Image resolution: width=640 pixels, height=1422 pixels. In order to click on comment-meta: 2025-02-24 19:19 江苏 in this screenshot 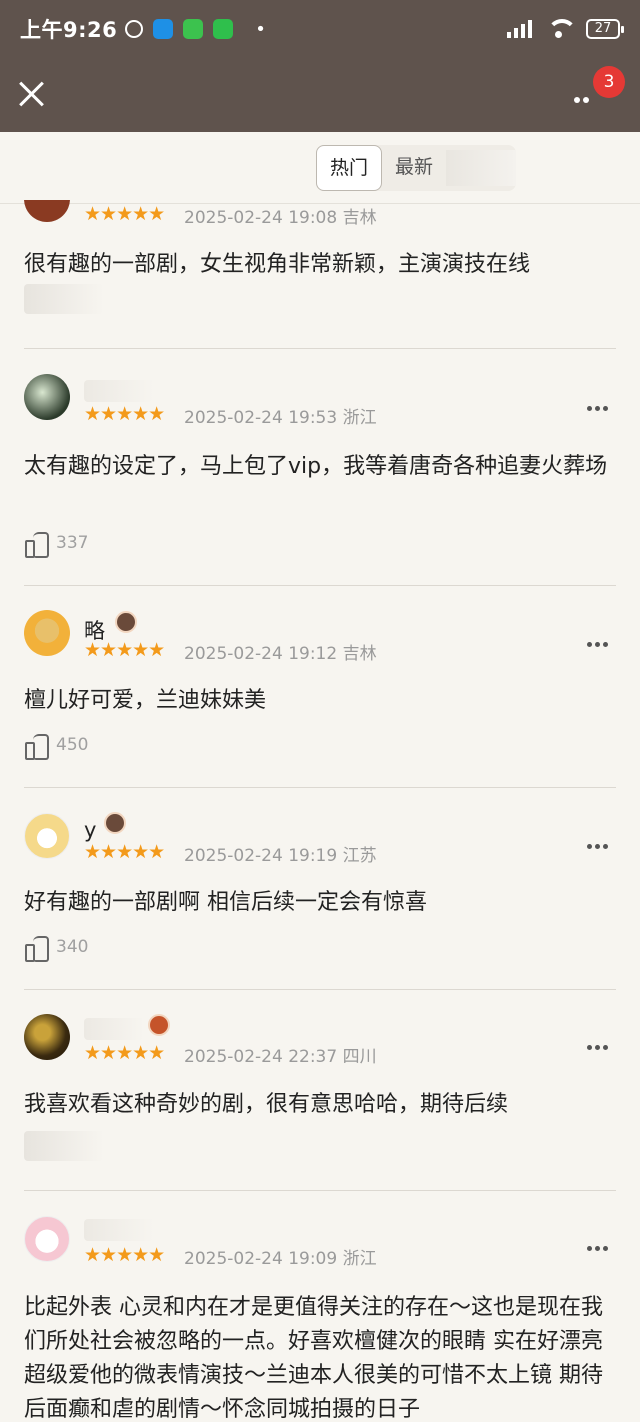, I will do `click(280, 853)`.